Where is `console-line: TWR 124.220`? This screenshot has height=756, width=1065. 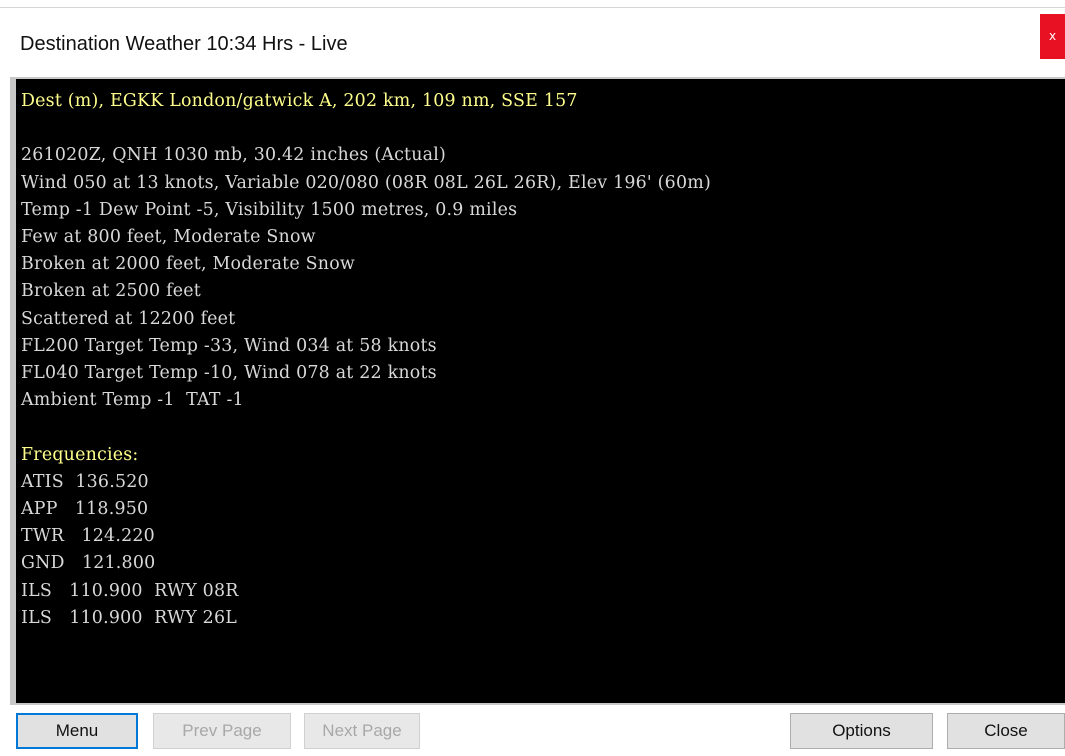
console-line: TWR 124.220 is located at coordinates (88, 536).